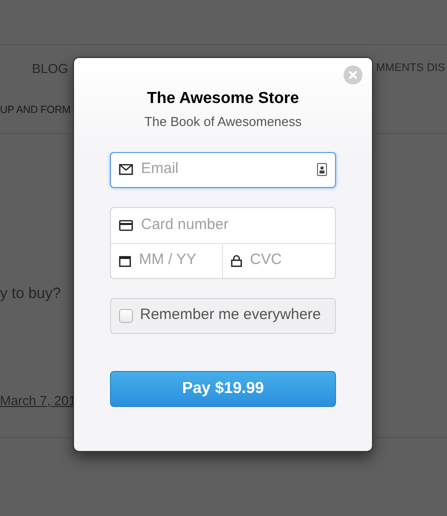 The image size is (447, 516). I want to click on lock-icon, so click(236, 260).